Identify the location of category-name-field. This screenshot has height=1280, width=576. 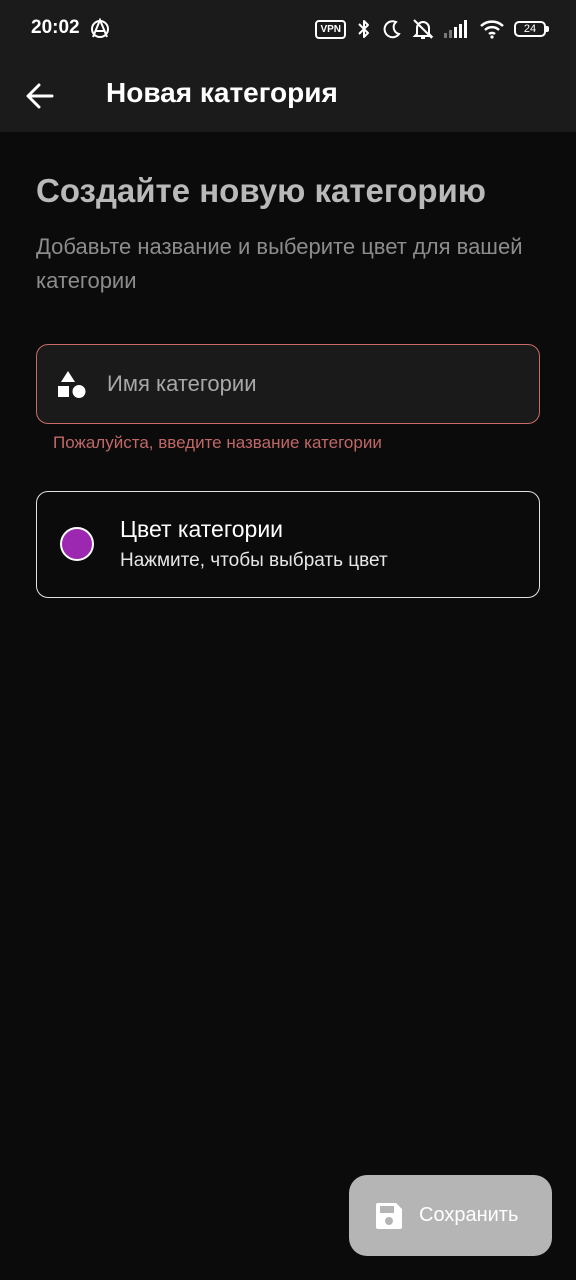
(288, 384).